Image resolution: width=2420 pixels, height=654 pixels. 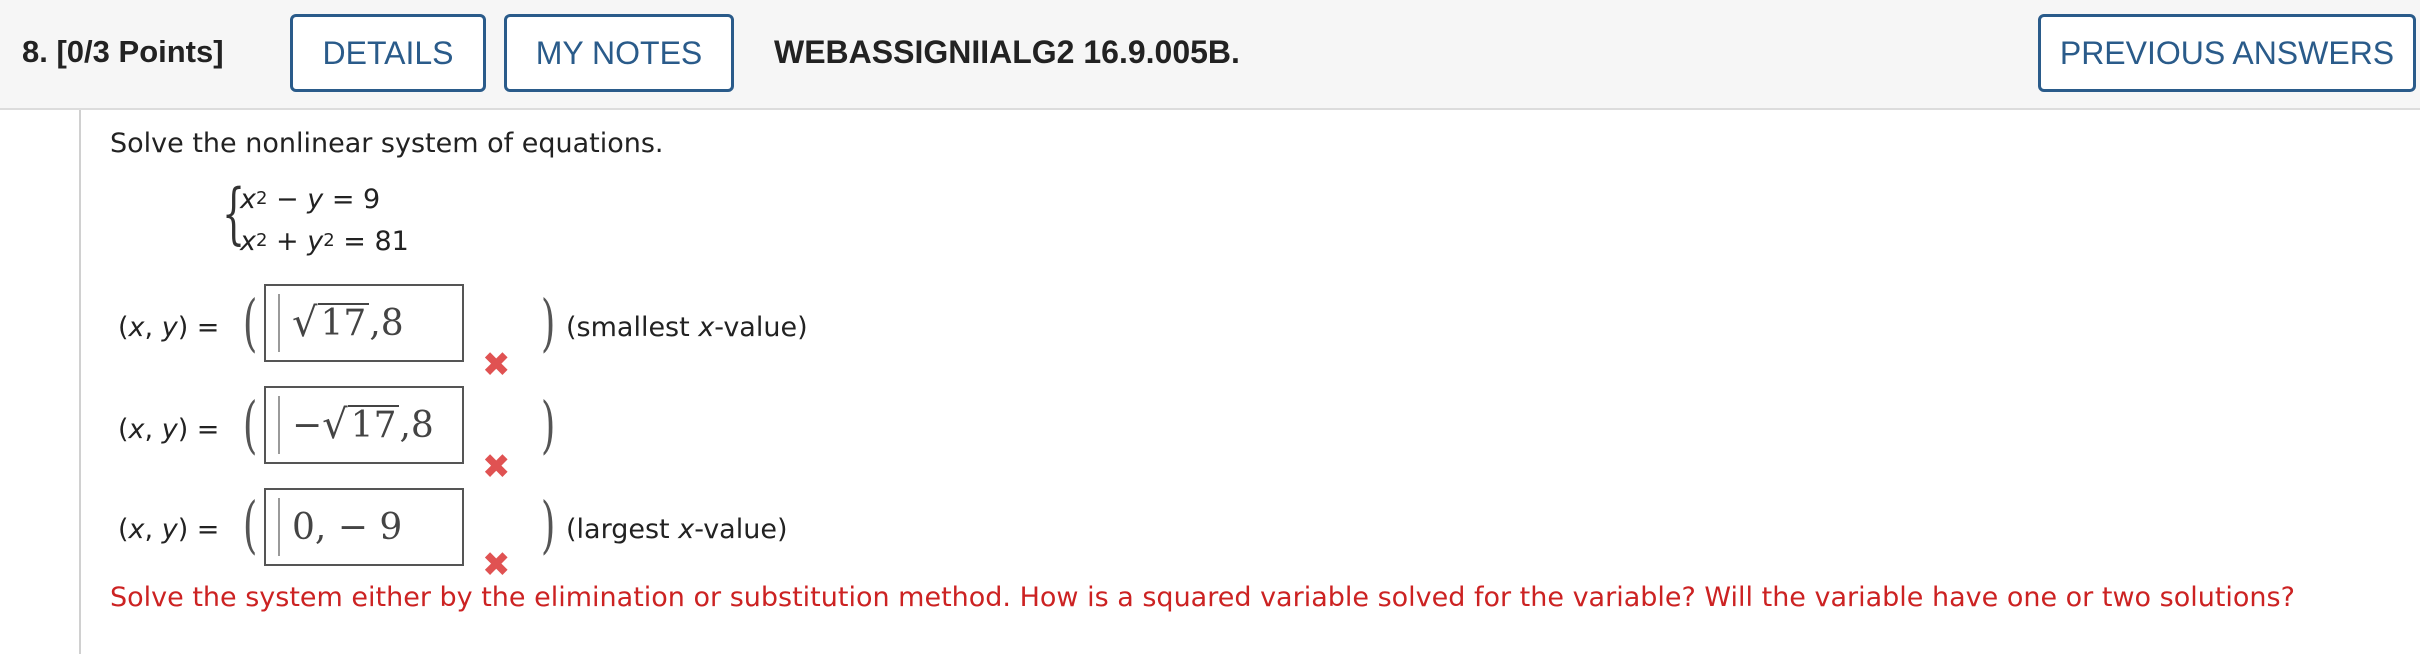 What do you see at coordinates (388, 53) in the screenshot?
I see `details-button: DETAILS` at bounding box center [388, 53].